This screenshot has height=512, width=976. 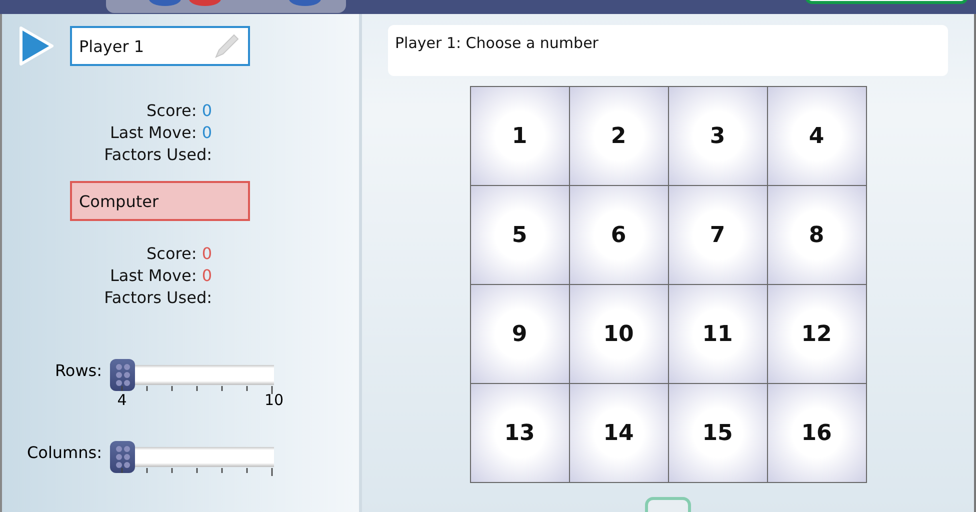 What do you see at coordinates (717, 433) in the screenshot?
I see `number-tile: 15` at bounding box center [717, 433].